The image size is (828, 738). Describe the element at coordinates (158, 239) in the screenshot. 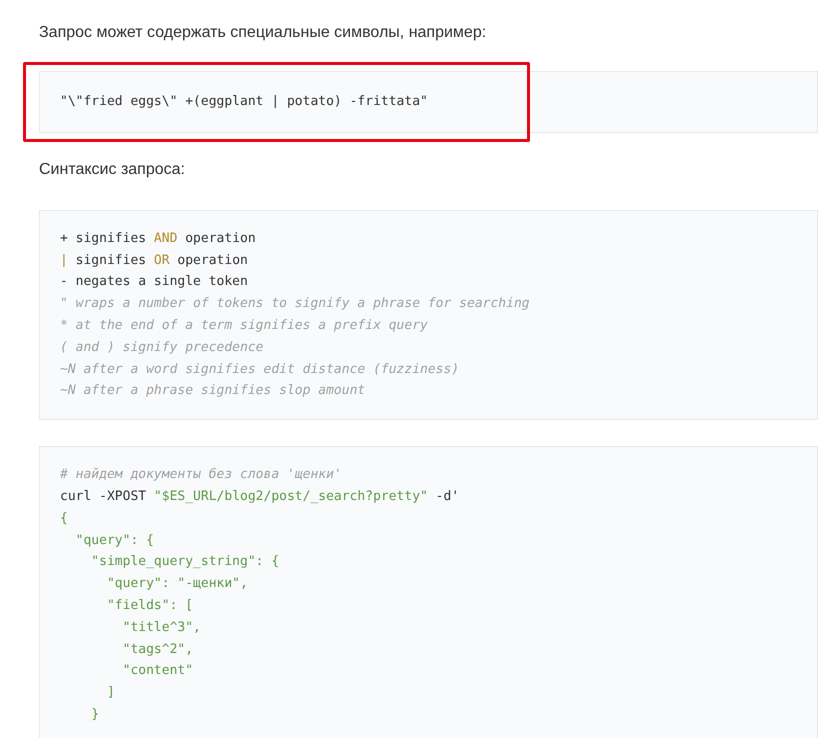

I see `code-line: + signifies AND operation` at that location.